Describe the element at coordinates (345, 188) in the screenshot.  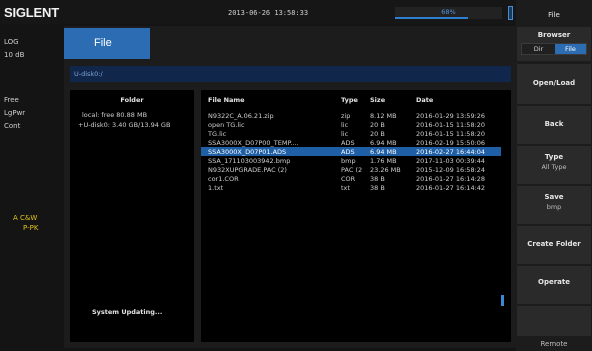
I see `file-type-cell: txt` at that location.